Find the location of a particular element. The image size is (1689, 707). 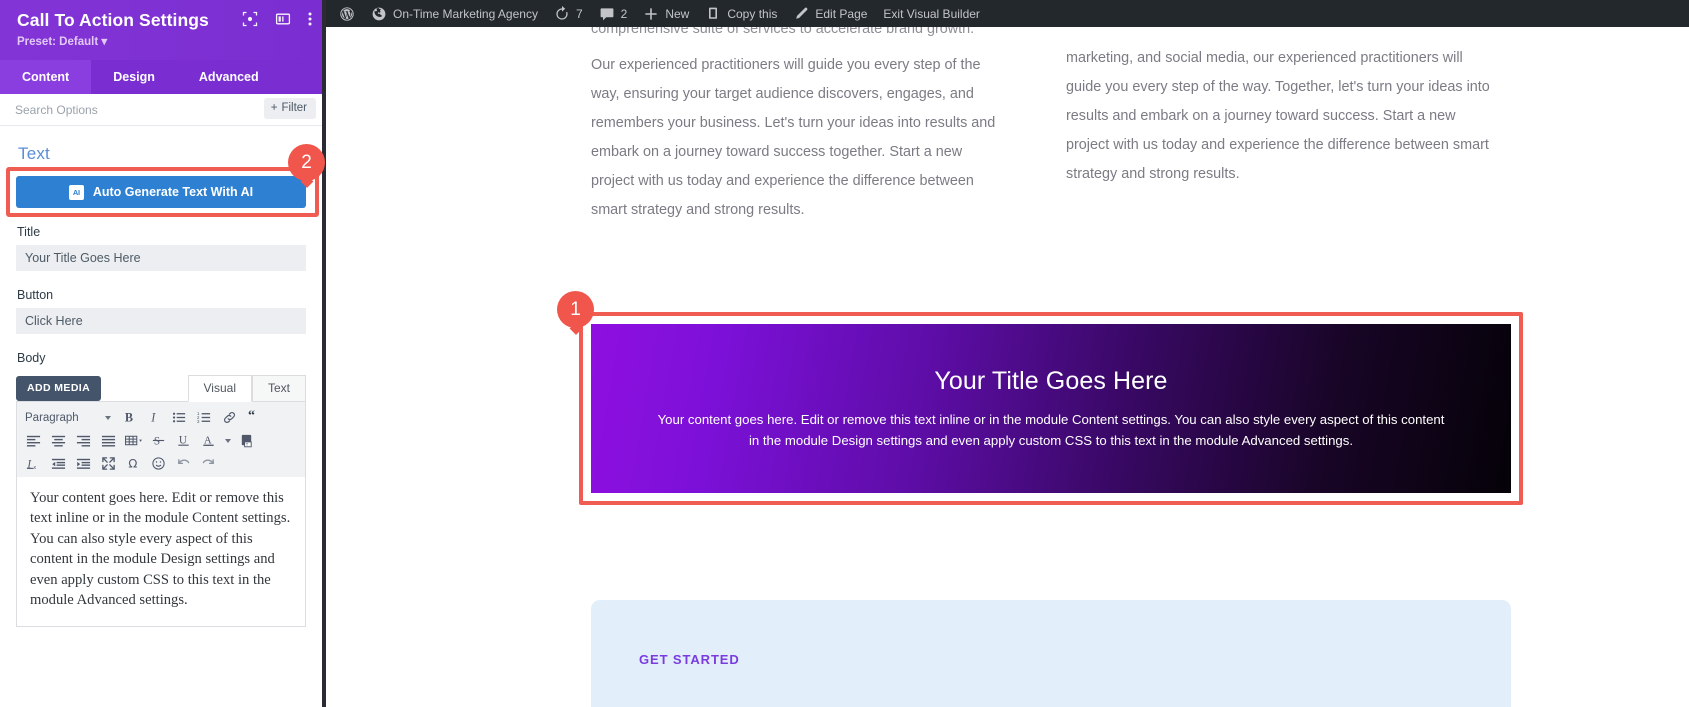

adminbar-edit-label: Edit Page is located at coordinates (841, 13).